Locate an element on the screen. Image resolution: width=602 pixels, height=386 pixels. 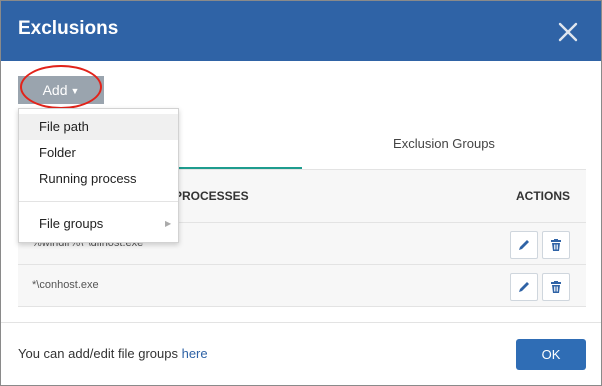
ok-button: OK is located at coordinates (551, 354).